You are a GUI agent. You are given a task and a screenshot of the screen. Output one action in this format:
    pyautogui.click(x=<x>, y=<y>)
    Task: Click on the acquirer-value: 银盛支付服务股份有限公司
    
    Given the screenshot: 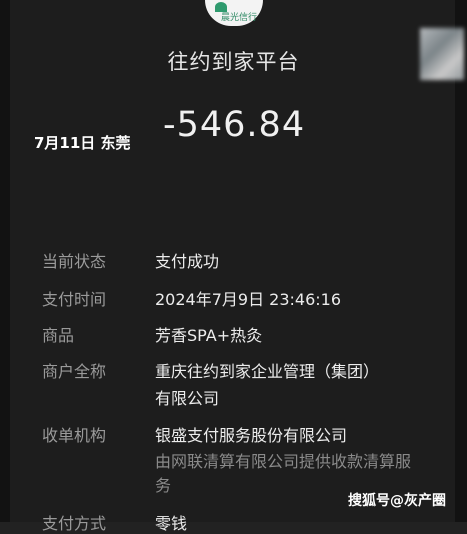 What is the action you would take?
    pyautogui.click(x=251, y=435)
    